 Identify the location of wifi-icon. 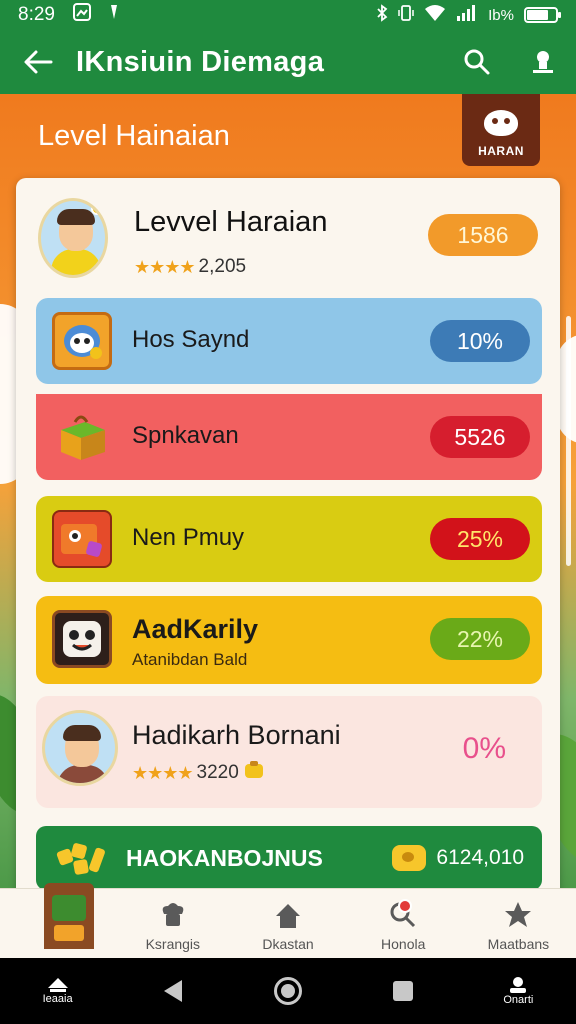
(435, 15).